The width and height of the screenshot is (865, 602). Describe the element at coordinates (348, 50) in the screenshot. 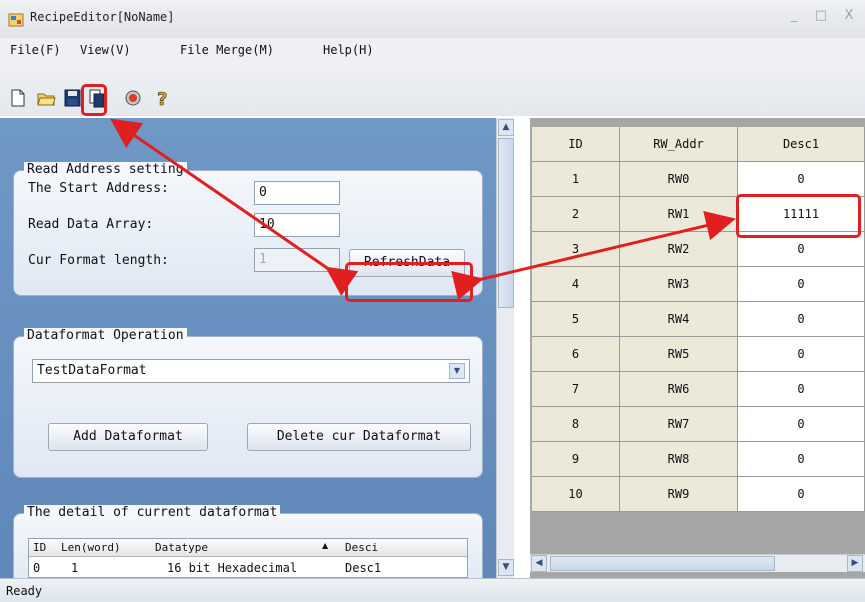

I see `menu-help: Help(H)` at that location.